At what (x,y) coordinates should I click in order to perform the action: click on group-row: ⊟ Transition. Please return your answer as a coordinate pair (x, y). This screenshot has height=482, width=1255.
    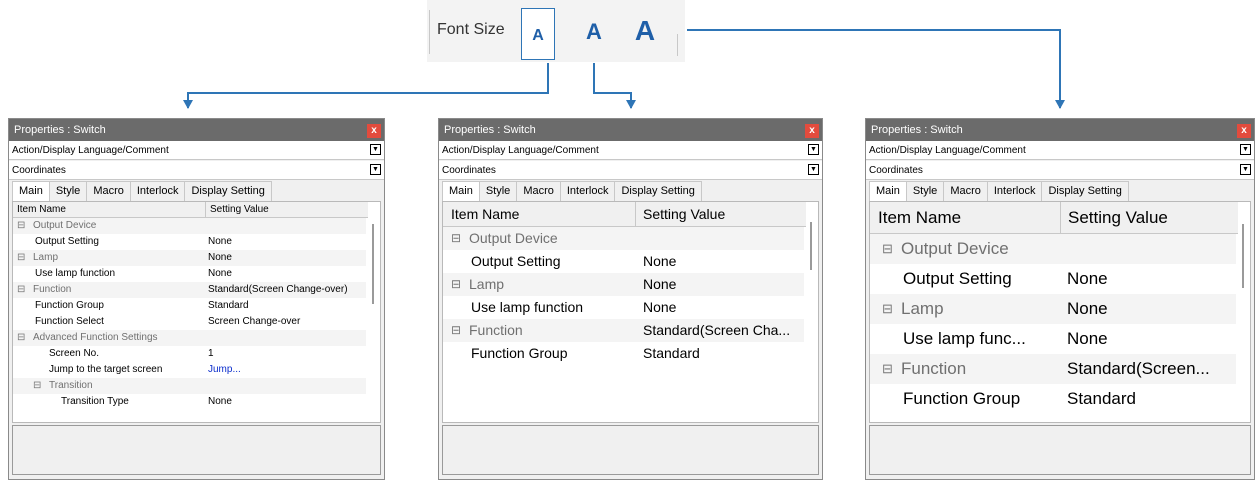
    Looking at the image, I should click on (189, 386).